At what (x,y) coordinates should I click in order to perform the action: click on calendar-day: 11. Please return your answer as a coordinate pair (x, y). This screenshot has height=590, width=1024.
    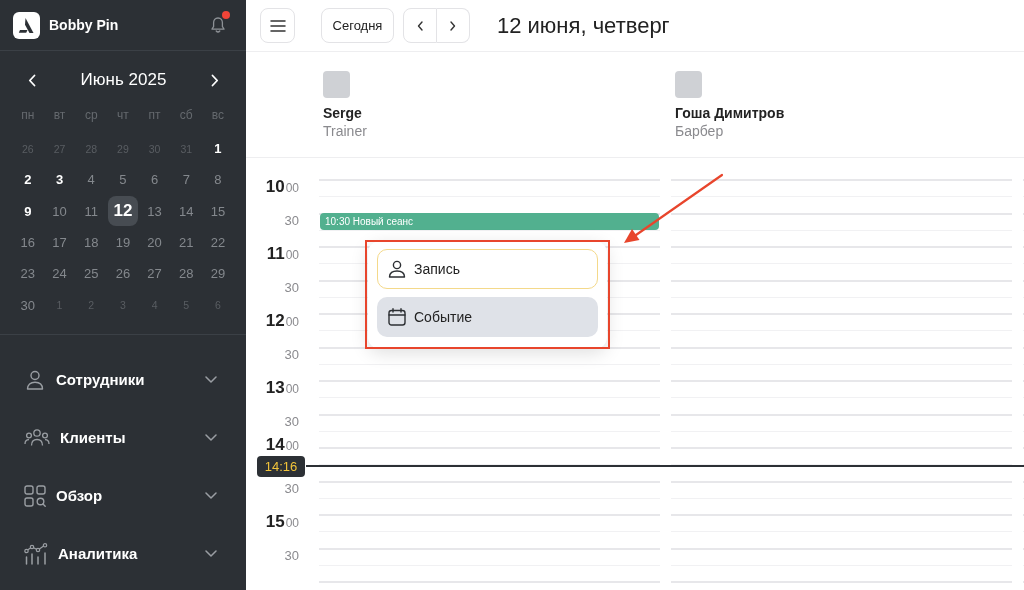
    Looking at the image, I should click on (91, 211).